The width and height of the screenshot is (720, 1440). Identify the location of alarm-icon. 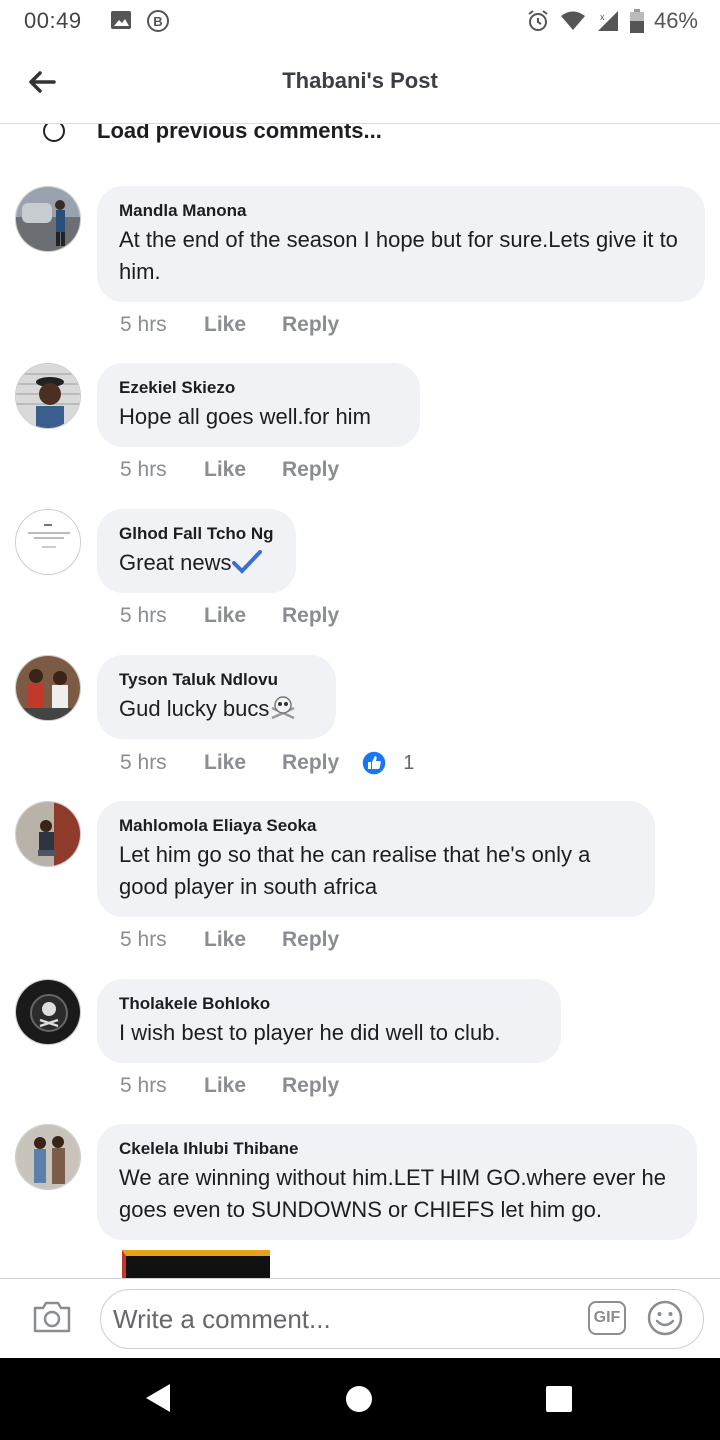
(538, 20).